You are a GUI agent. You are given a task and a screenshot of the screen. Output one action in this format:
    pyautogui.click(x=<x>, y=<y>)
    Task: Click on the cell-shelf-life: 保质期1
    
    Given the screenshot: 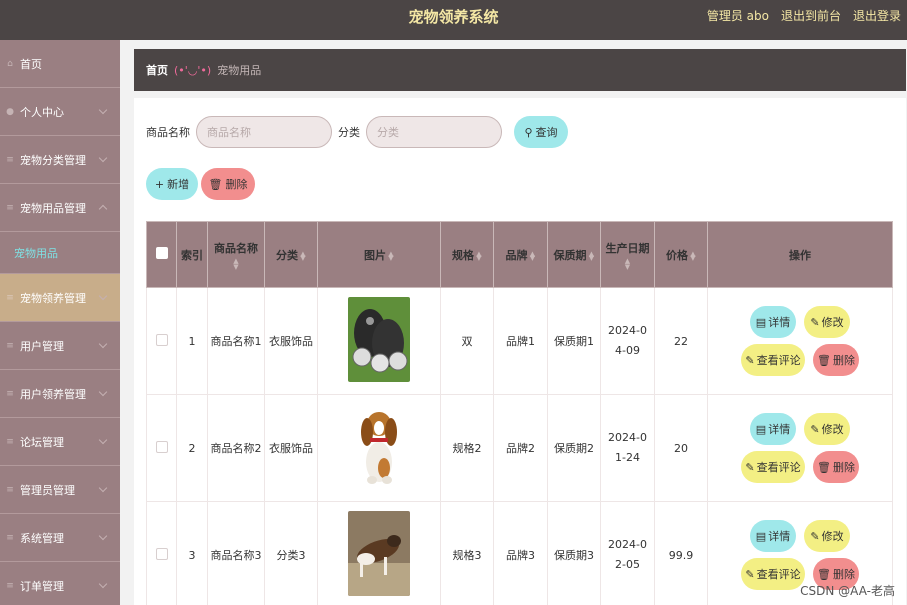 What is the action you would take?
    pyautogui.click(x=574, y=341)
    